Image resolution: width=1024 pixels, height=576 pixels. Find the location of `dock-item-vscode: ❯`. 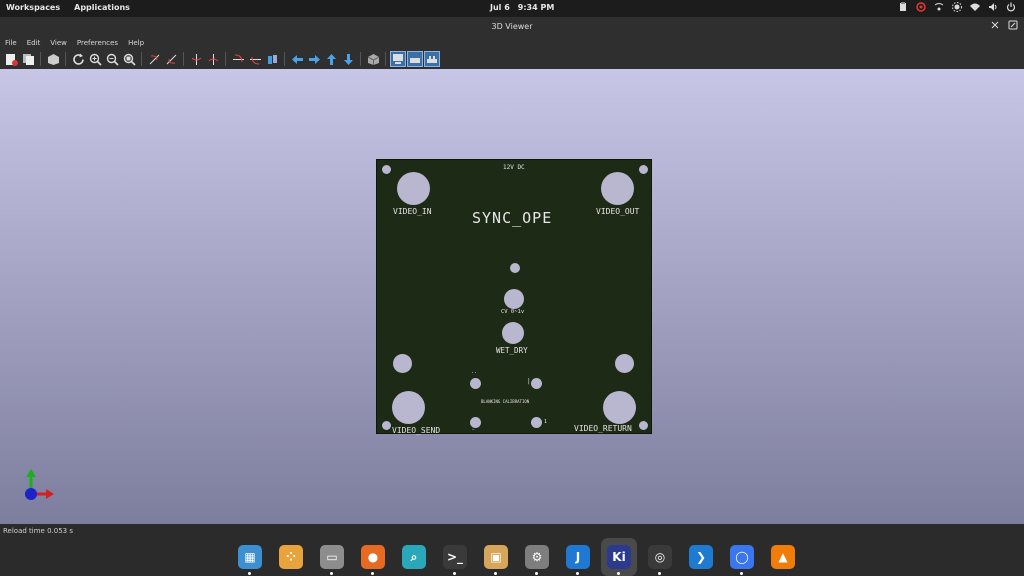

dock-item-vscode: ❯ is located at coordinates (701, 557).